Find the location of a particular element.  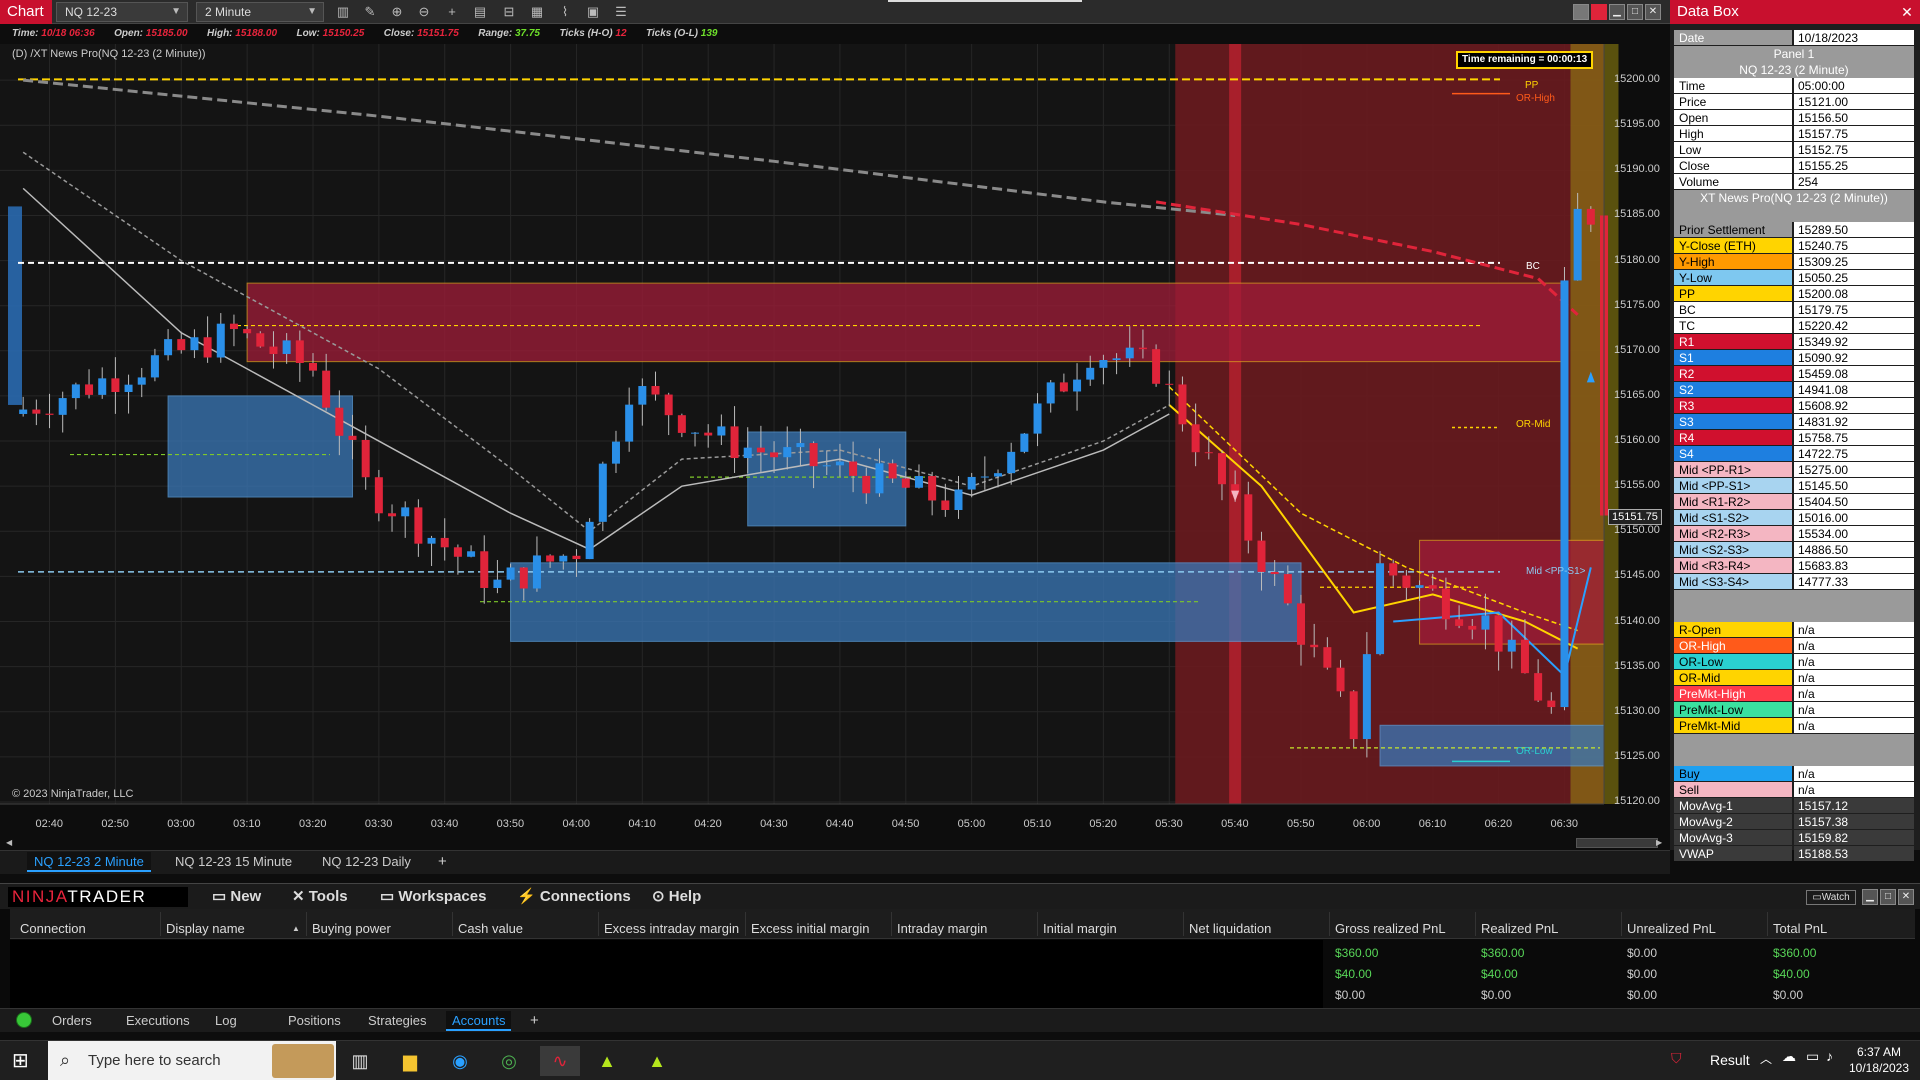

bar-type-icon: ▥ is located at coordinates (343, 12).